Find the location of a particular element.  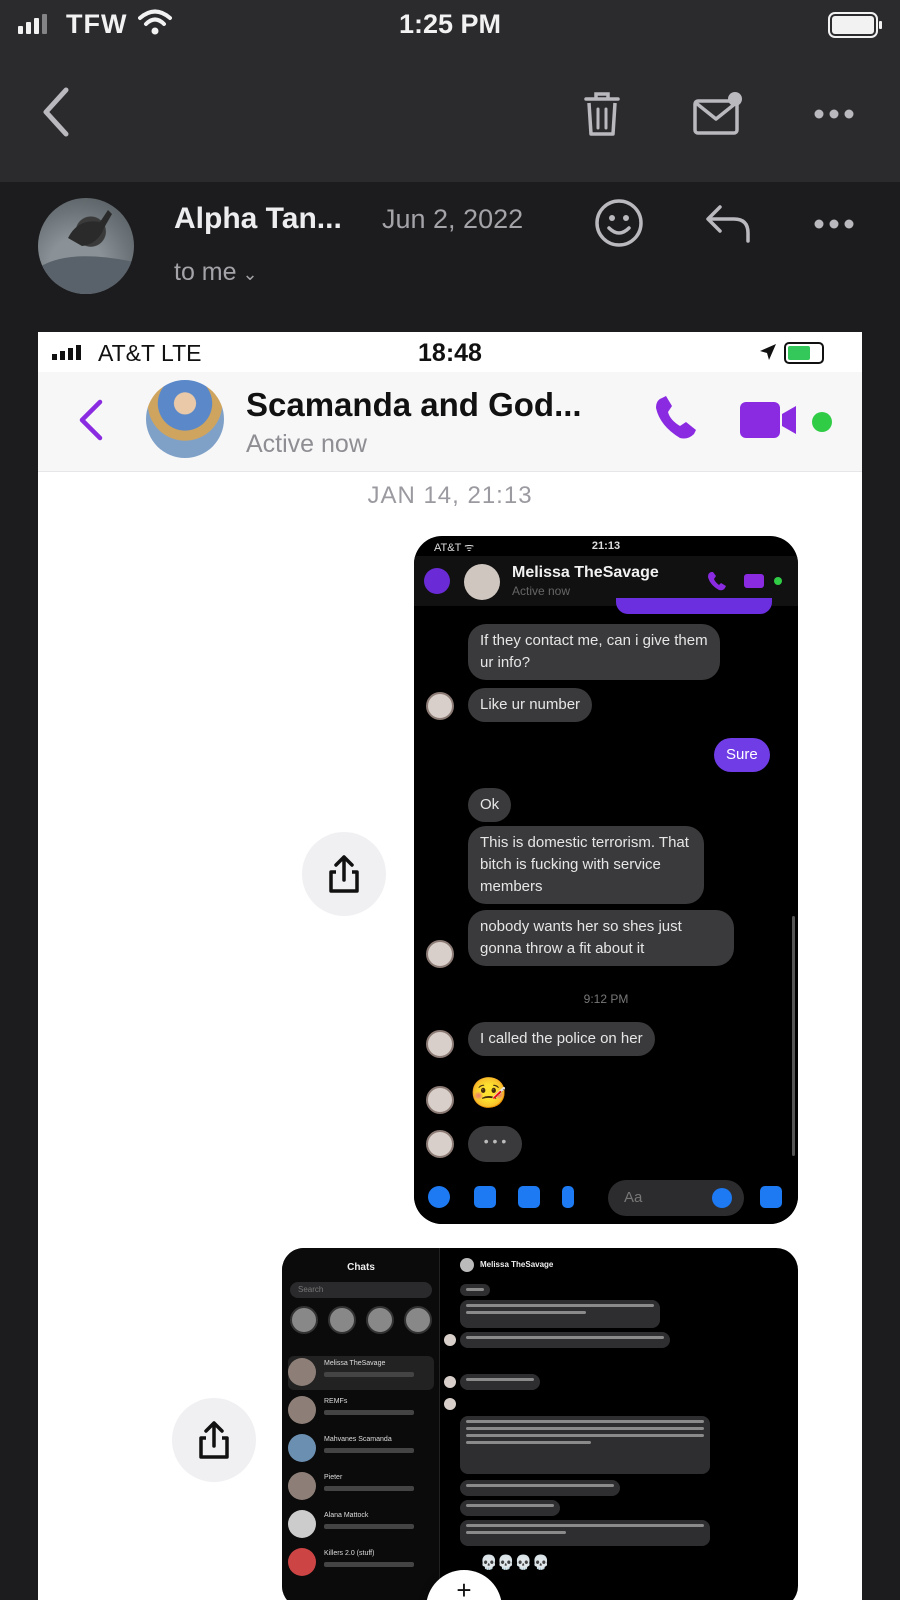

mail-date: Jun 2, 2022 is located at coordinates (453, 219).